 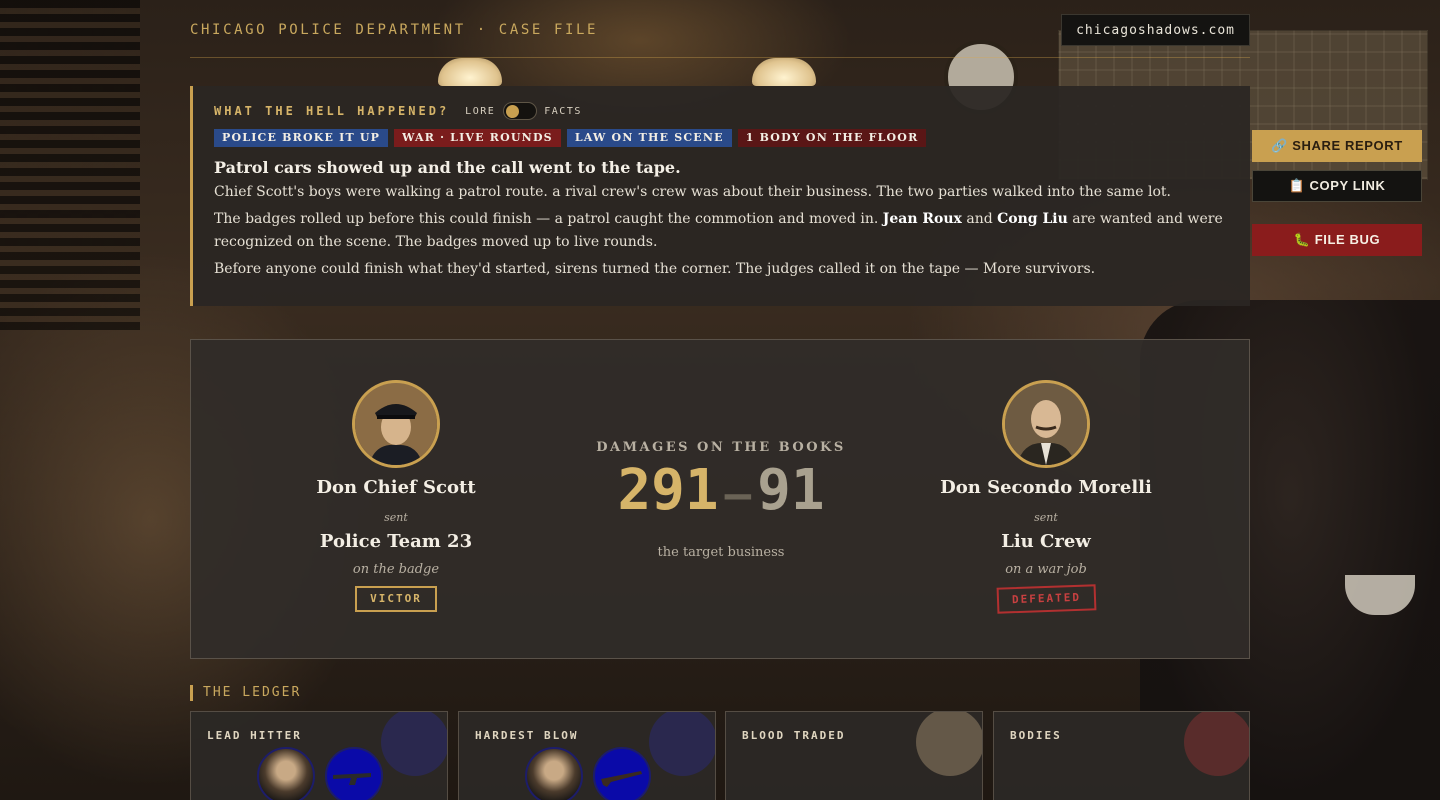 What do you see at coordinates (70, 165) in the screenshot?
I see `window-blinds` at bounding box center [70, 165].